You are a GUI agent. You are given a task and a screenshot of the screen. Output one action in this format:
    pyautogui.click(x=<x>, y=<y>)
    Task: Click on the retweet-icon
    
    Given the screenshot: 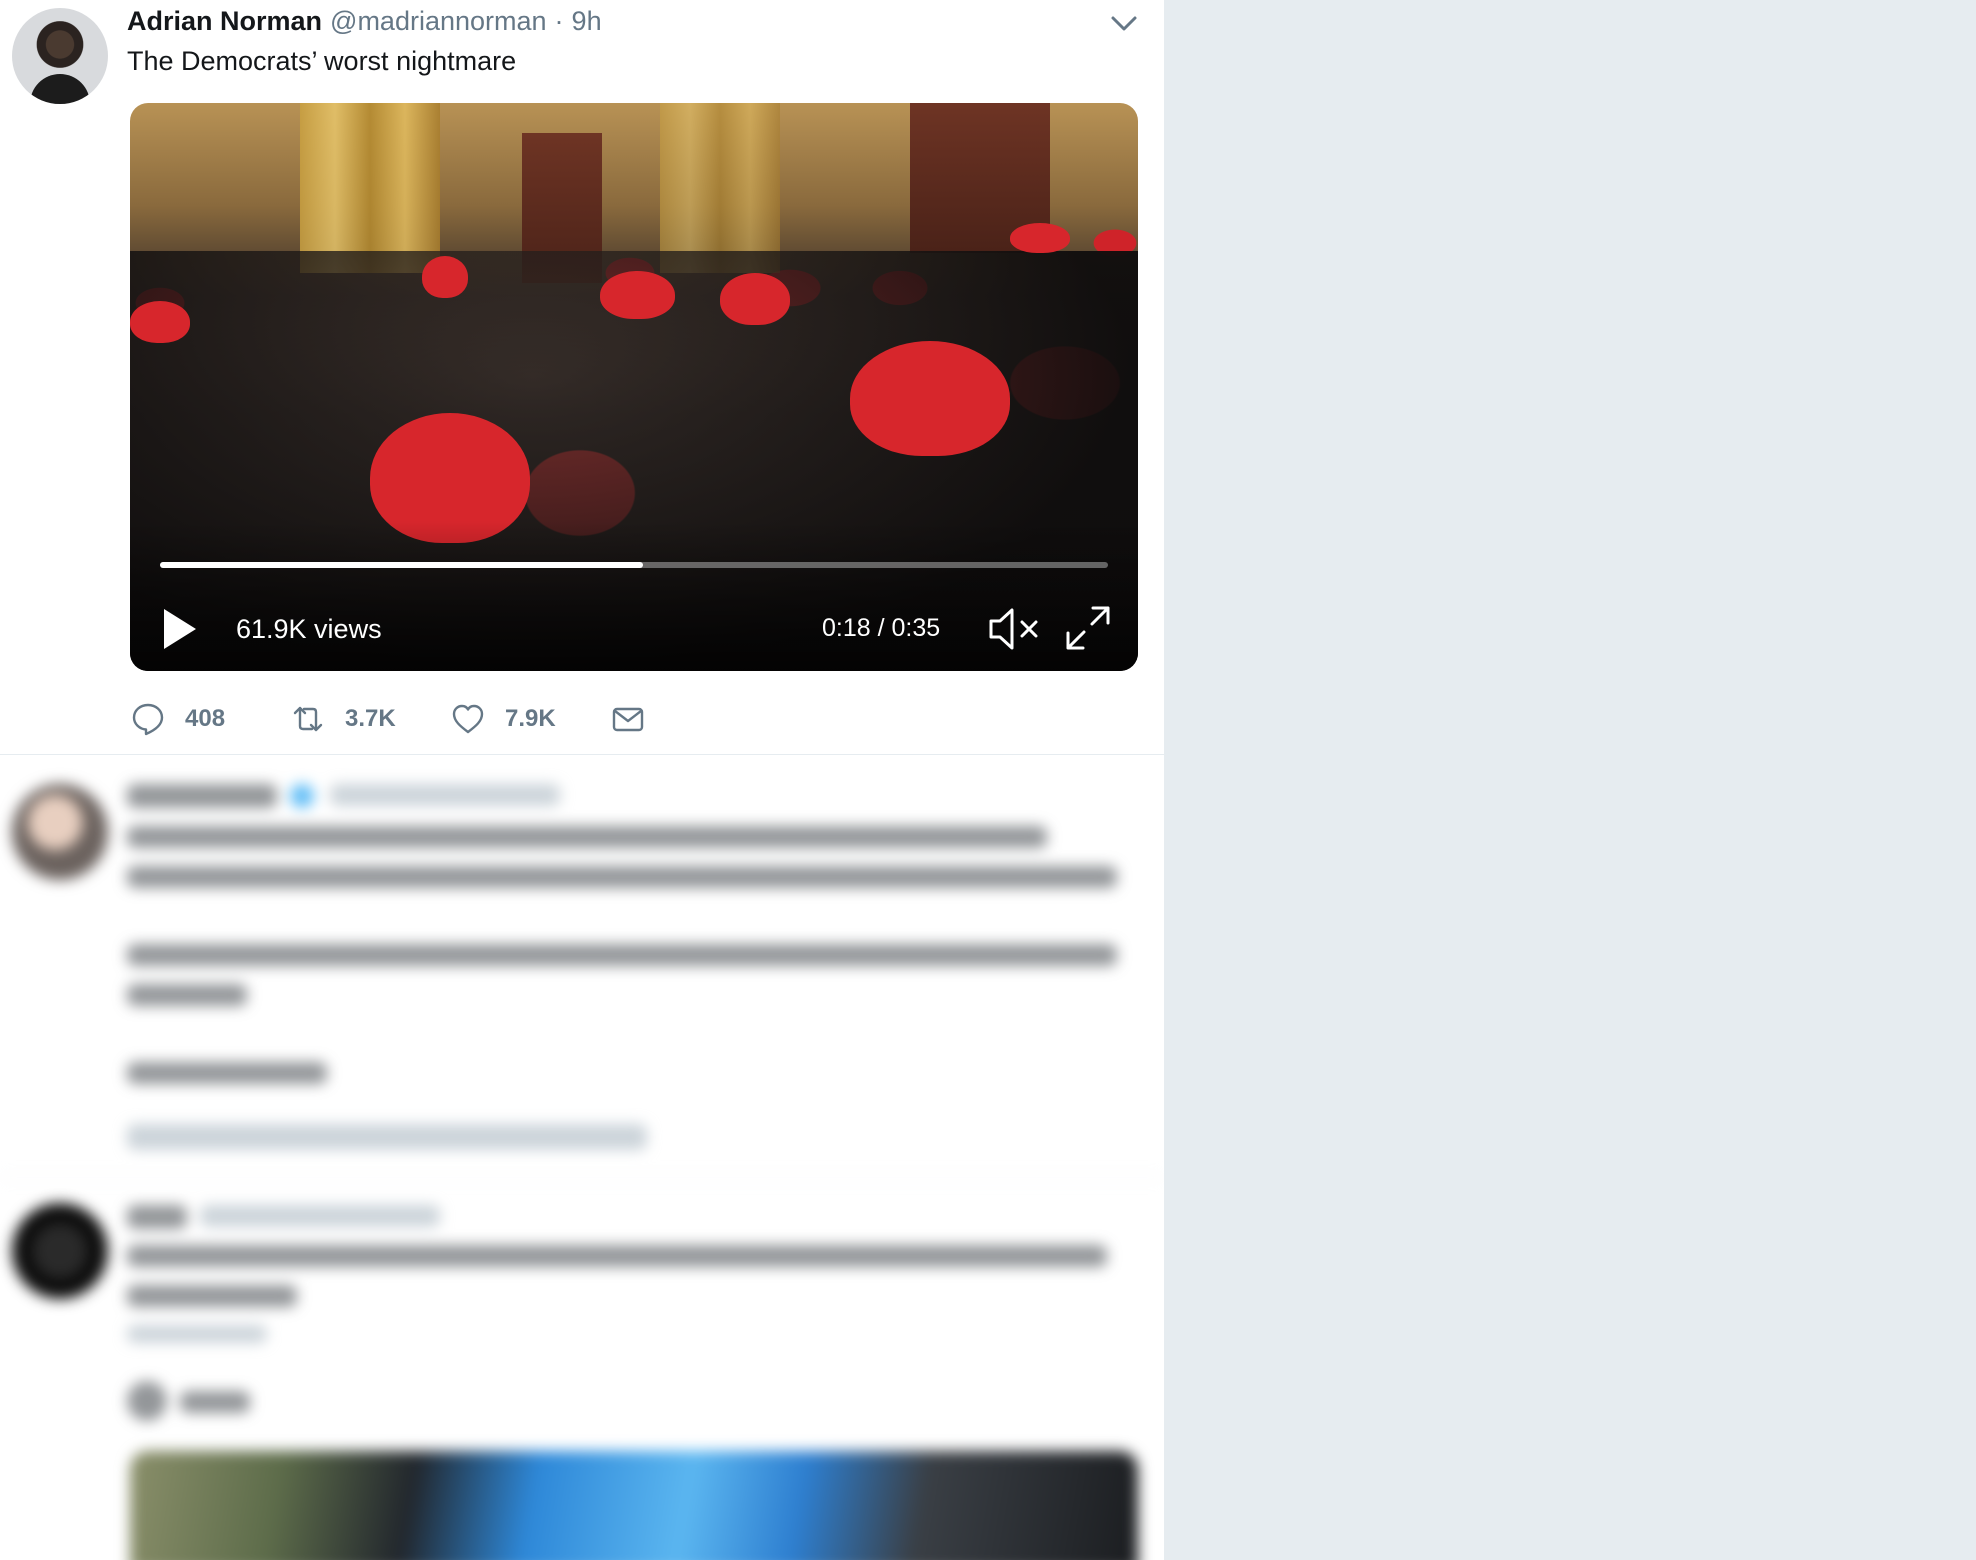 What is the action you would take?
    pyautogui.click(x=308, y=719)
    